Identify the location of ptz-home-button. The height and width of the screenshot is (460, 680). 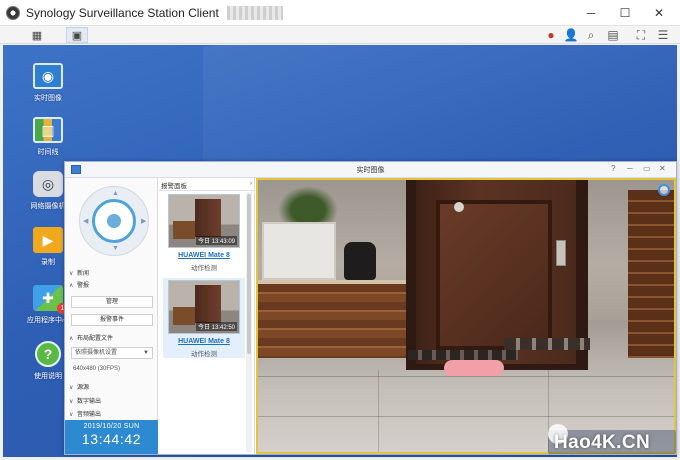
(114, 221).